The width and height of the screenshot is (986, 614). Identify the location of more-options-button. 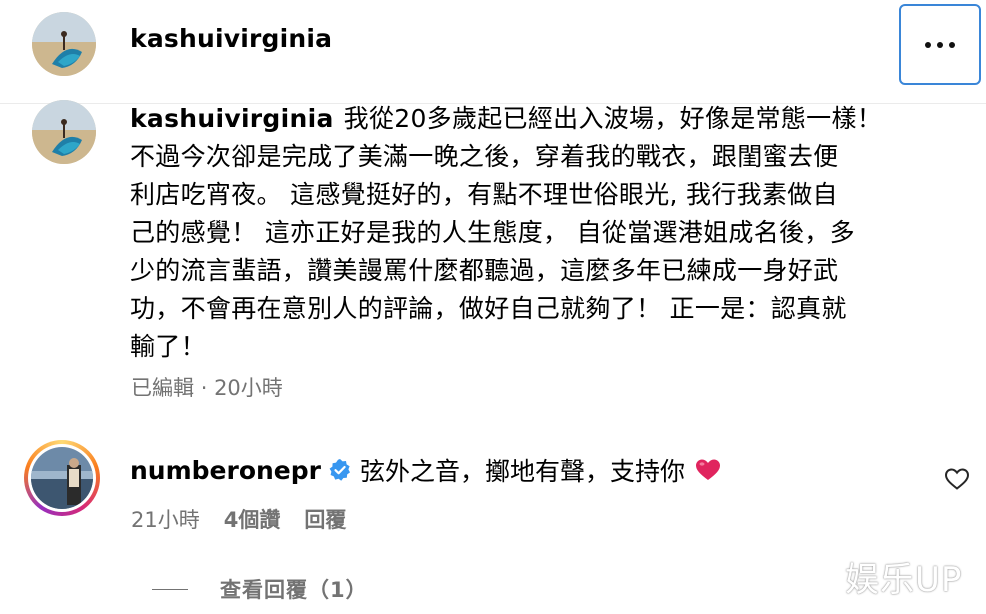
(940, 44).